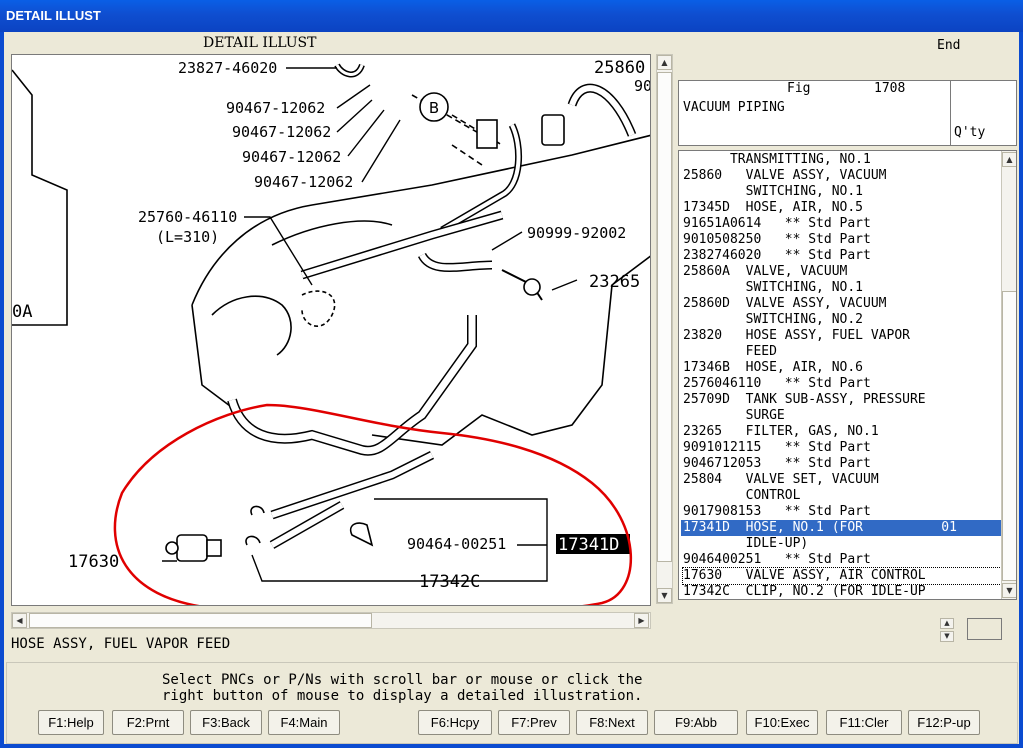 Image resolution: width=1023 pixels, height=748 pixels. What do you see at coordinates (303, 182) in the screenshot?
I see `callout-90467-d: 90467-12062` at bounding box center [303, 182].